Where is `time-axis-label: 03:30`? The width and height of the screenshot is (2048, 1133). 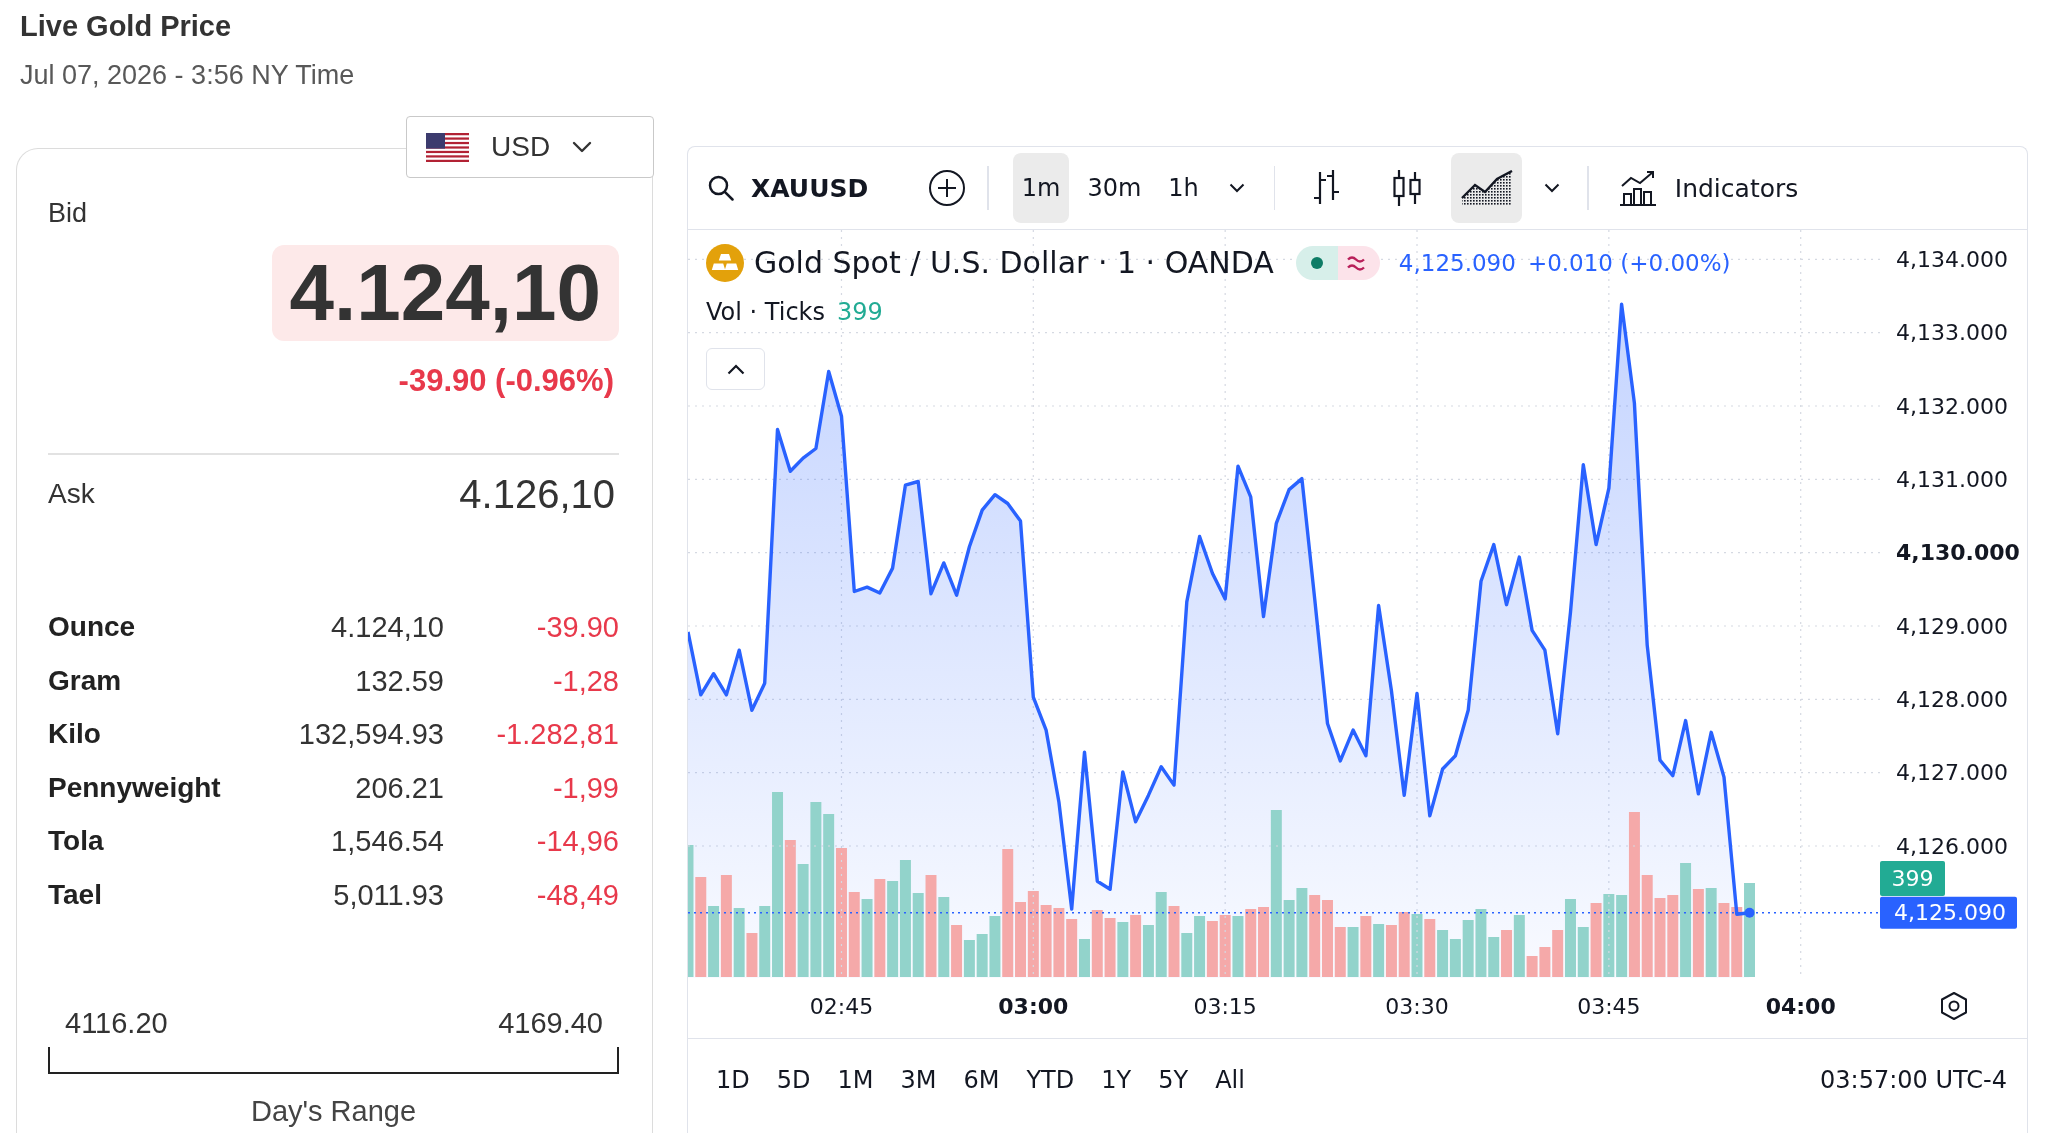
time-axis-label: 03:30 is located at coordinates (1417, 1006).